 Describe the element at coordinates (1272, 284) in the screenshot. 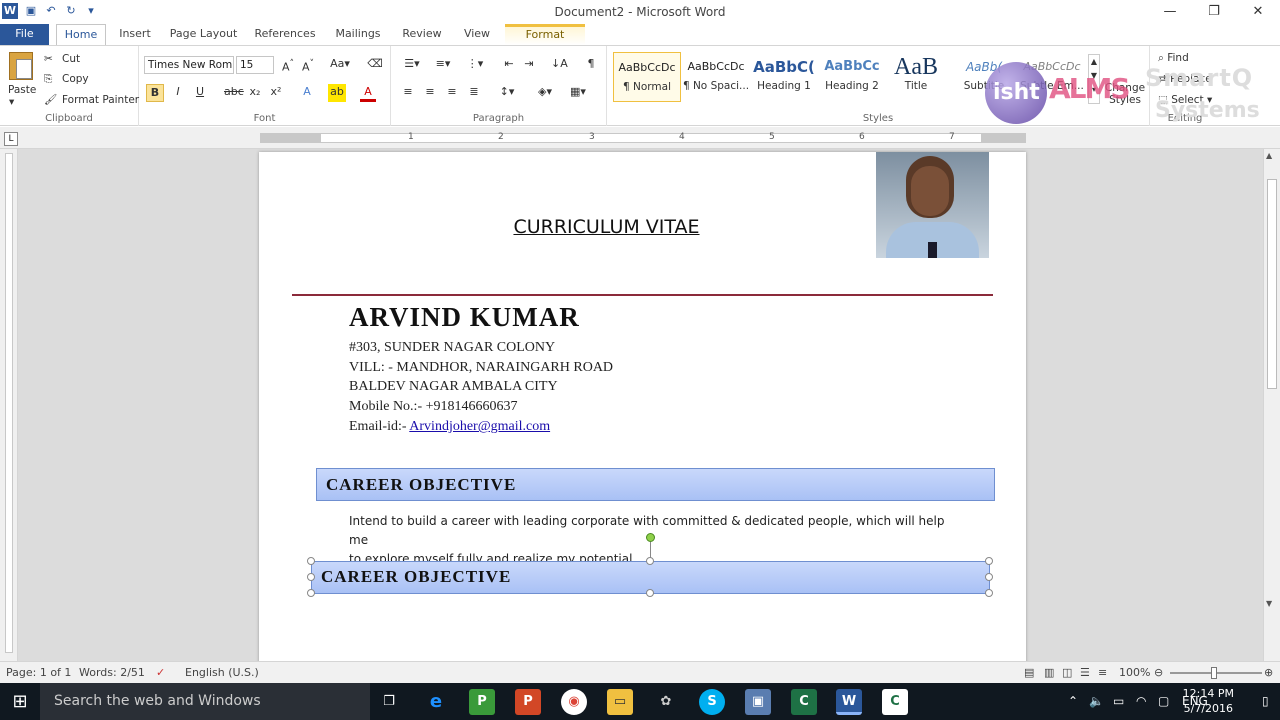

I see `scroll-thumb` at that location.